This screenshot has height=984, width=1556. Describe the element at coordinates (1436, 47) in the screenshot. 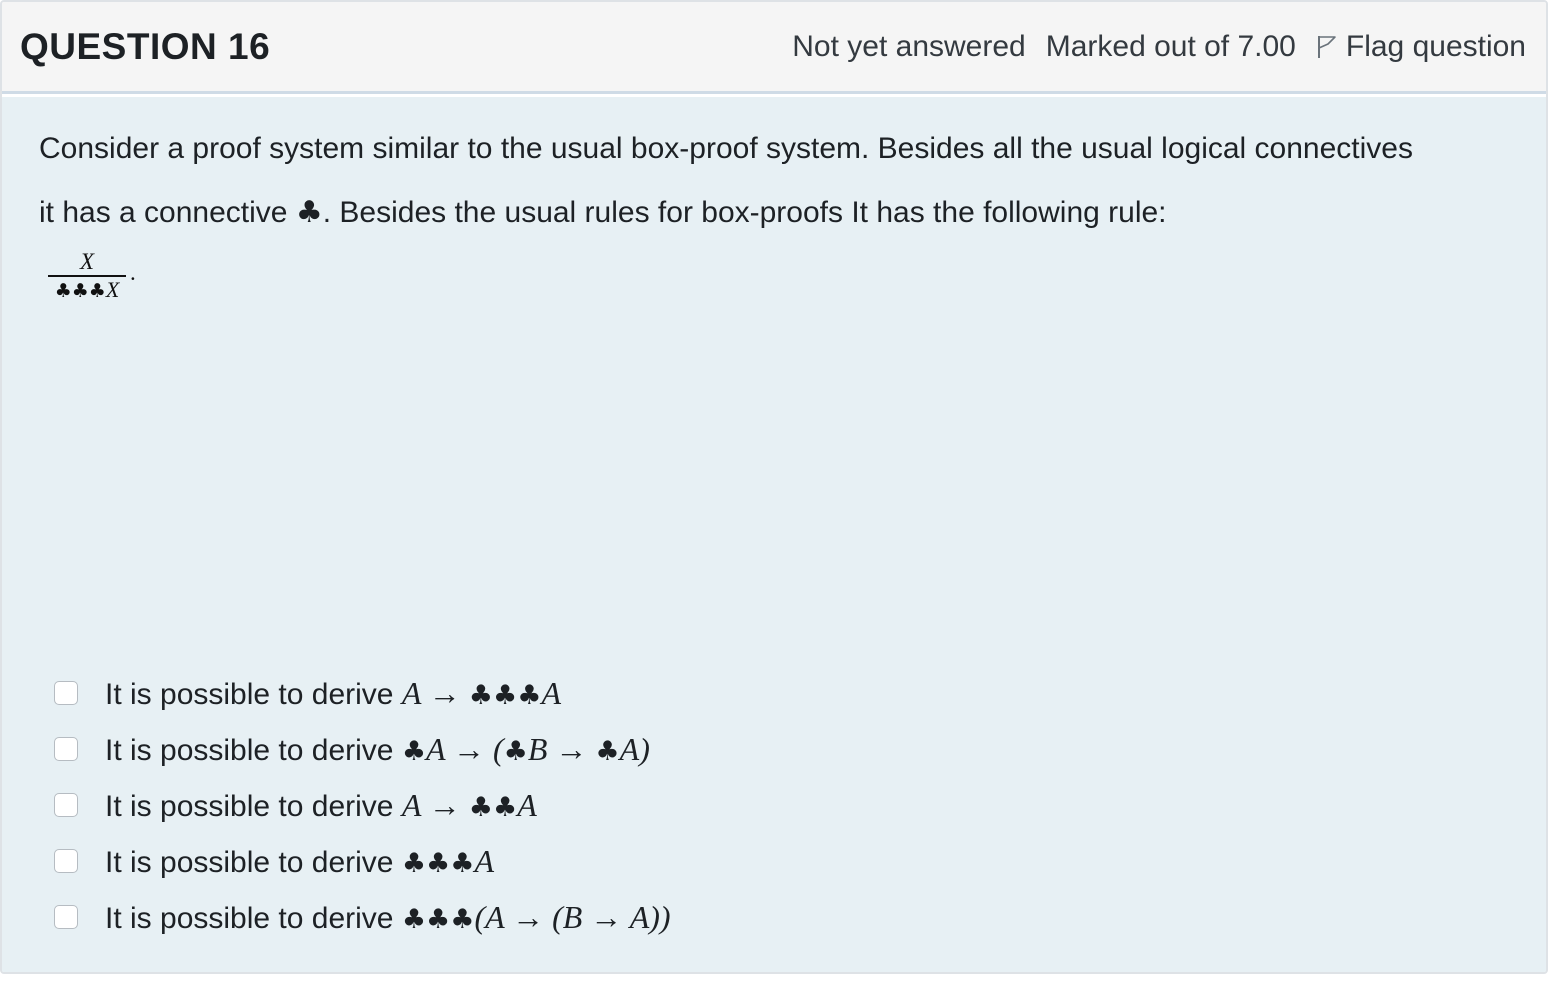

I see `flag-question-label: Flag question` at that location.